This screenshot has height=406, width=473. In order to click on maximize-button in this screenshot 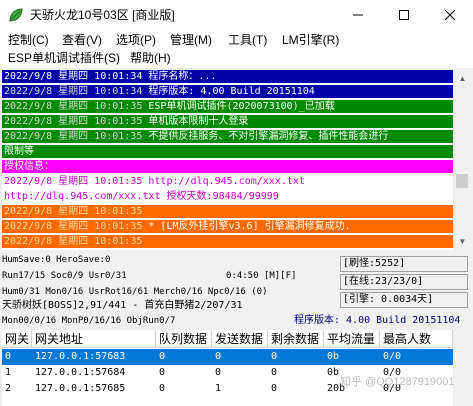, I will do `click(404, 15)`.